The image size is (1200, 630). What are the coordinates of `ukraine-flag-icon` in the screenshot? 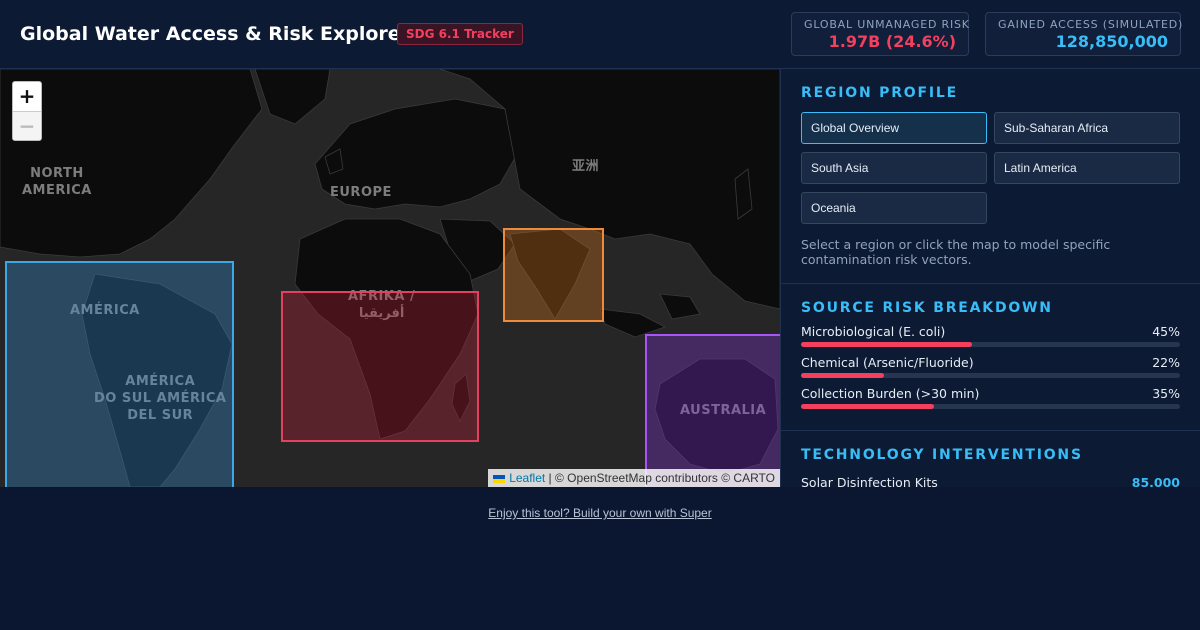 It's located at (499, 478).